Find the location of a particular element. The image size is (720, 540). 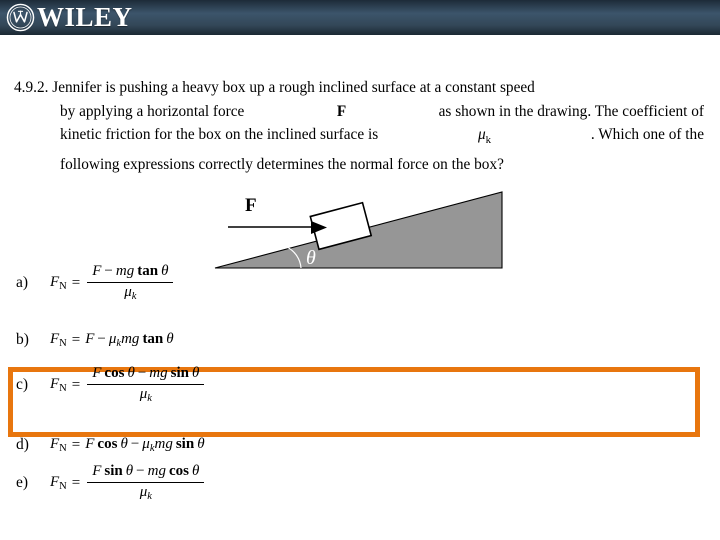

fraction-numerator: F − mg tan θ is located at coordinates (130, 273).